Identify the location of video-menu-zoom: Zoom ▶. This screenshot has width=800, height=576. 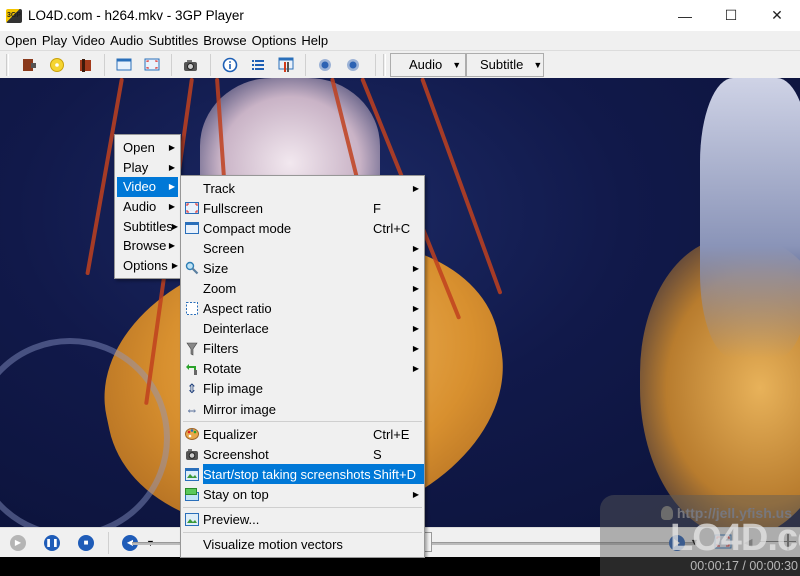
(302, 288).